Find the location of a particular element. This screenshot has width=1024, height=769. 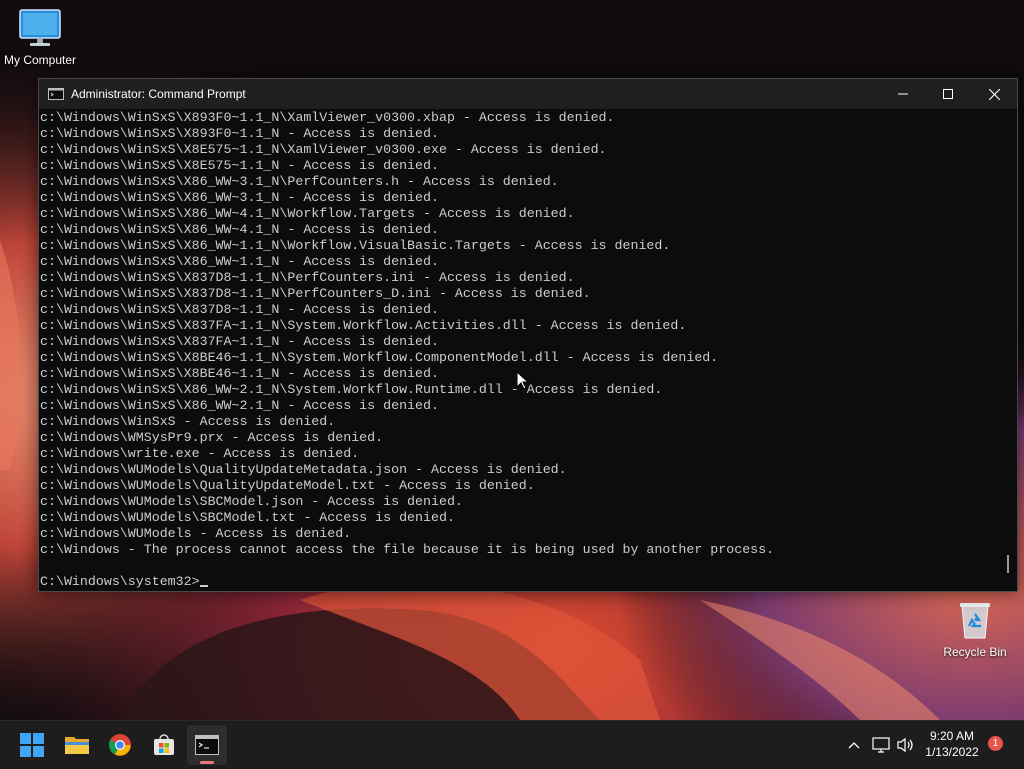

desktop-icon-my-computer: My Computer is located at coordinates (40, 37).